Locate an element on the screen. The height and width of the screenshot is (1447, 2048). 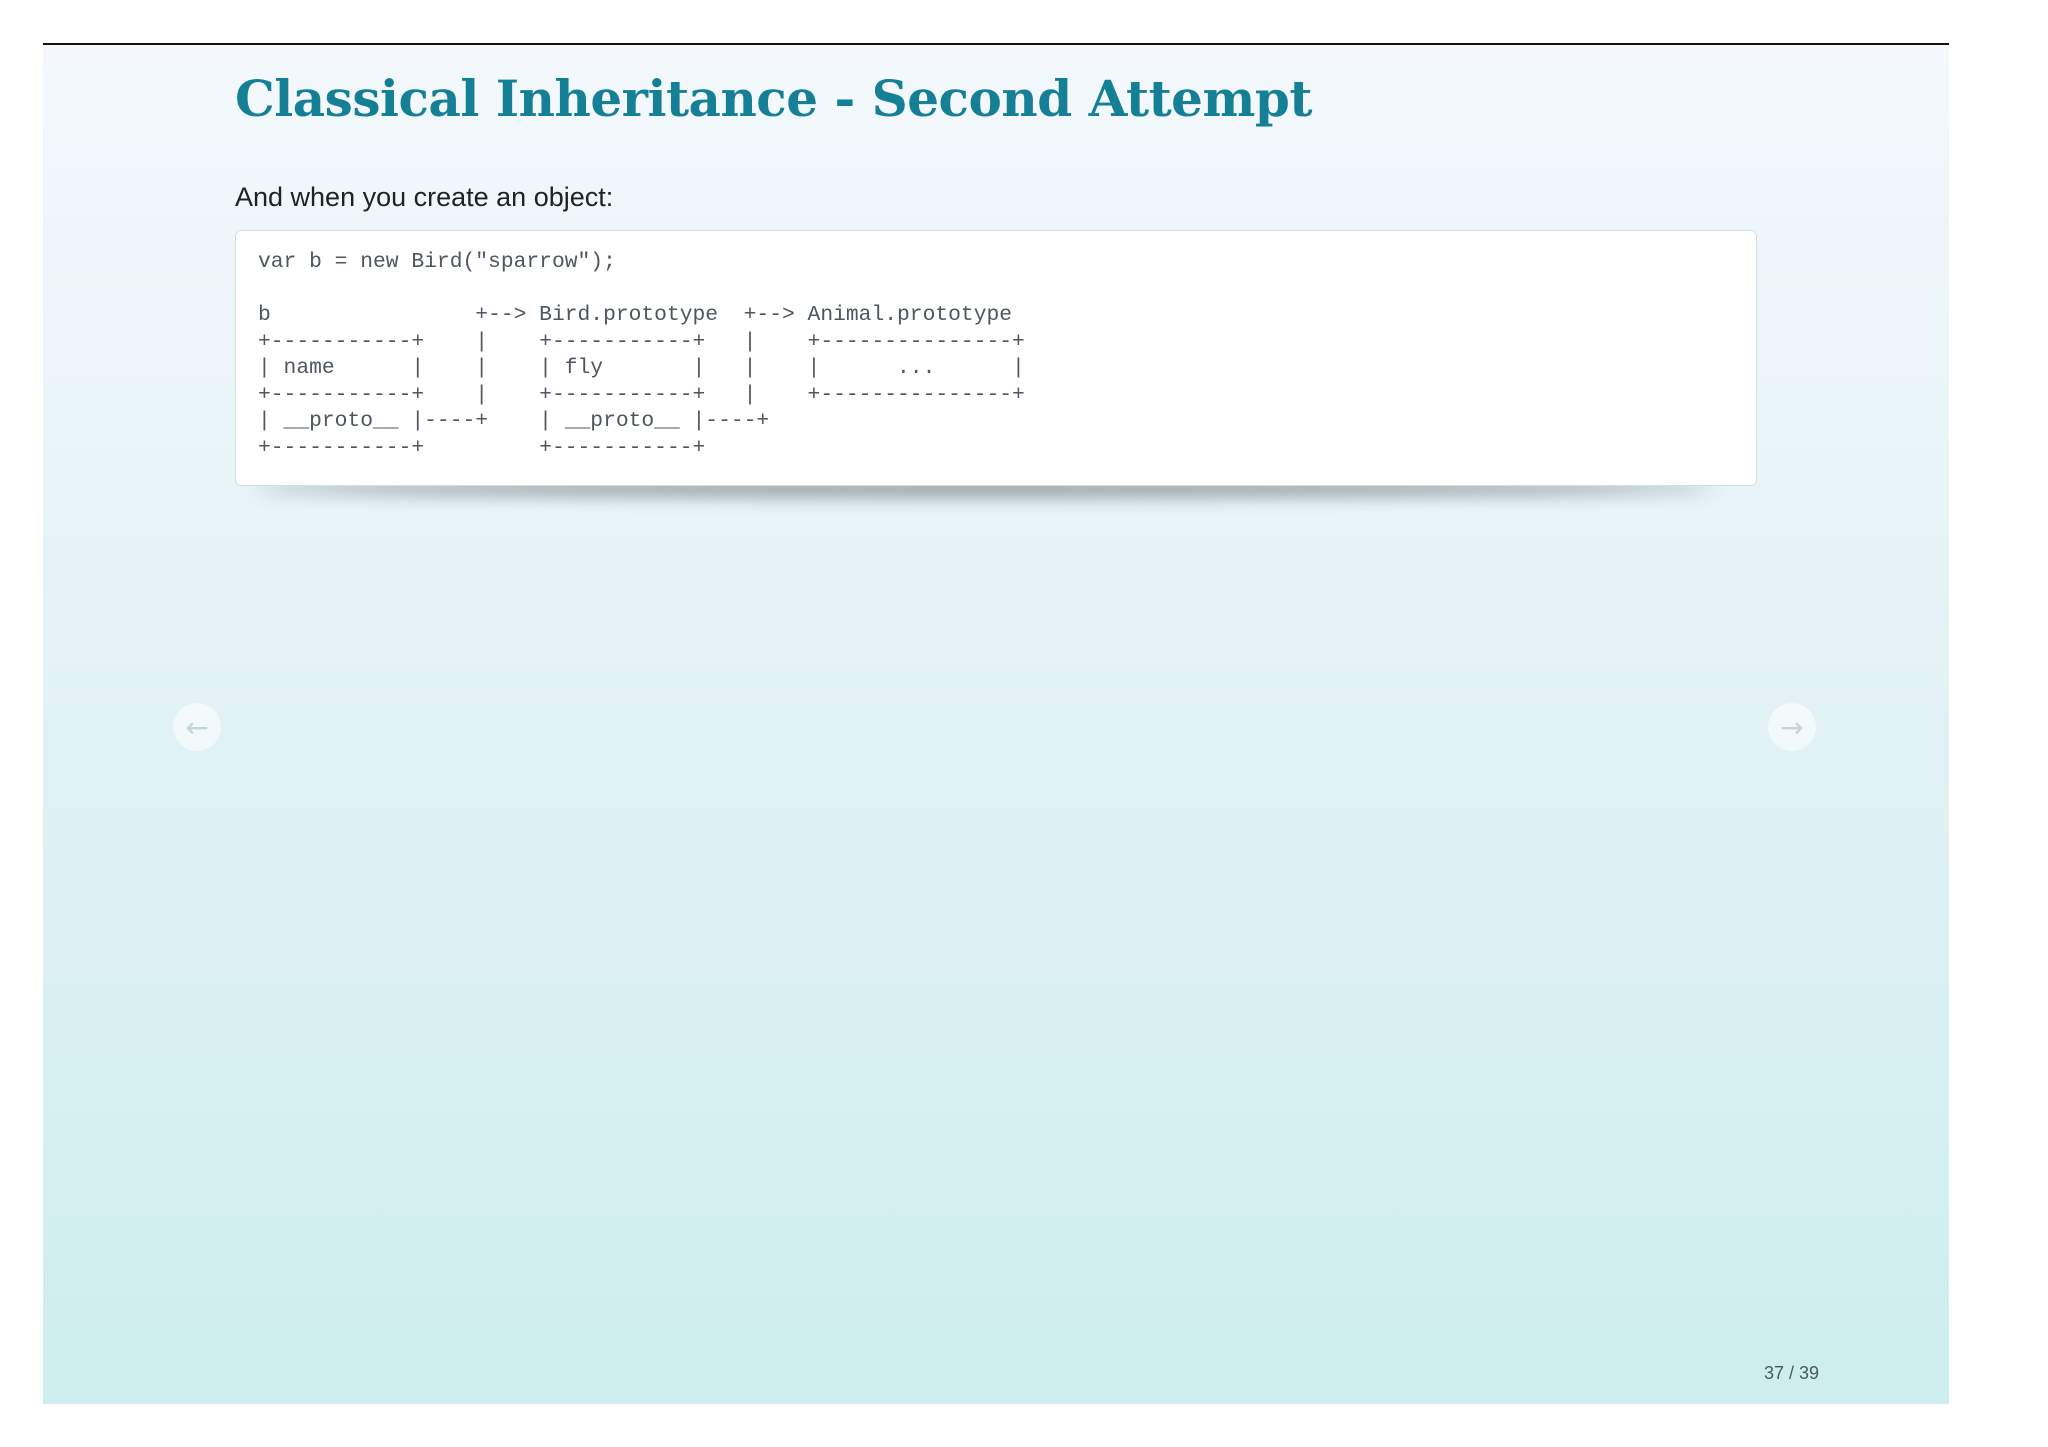
prev-slide-button: ← is located at coordinates (197, 727).